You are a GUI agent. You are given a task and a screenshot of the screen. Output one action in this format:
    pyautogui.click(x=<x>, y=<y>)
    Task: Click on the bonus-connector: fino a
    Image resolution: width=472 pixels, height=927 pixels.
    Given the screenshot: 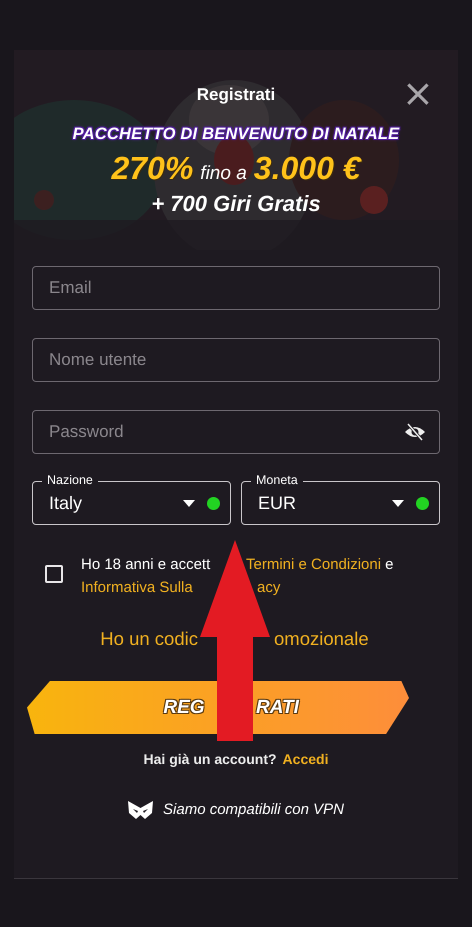 What is the action you would take?
    pyautogui.click(x=223, y=174)
    